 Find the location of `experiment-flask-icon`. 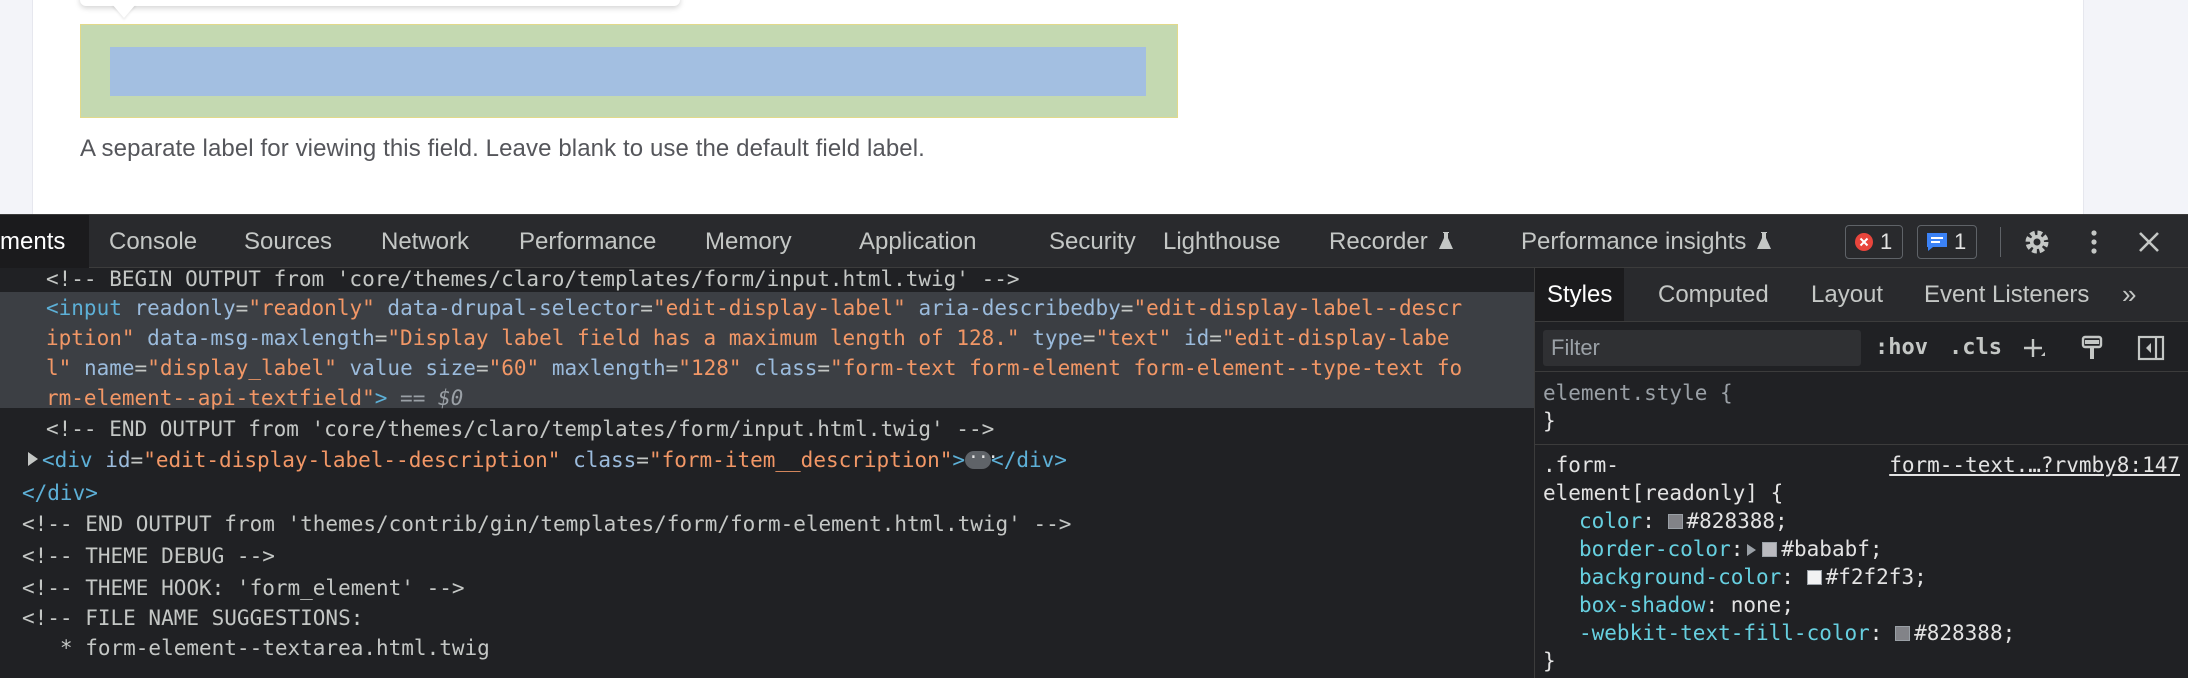

experiment-flask-icon is located at coordinates (1764, 240).